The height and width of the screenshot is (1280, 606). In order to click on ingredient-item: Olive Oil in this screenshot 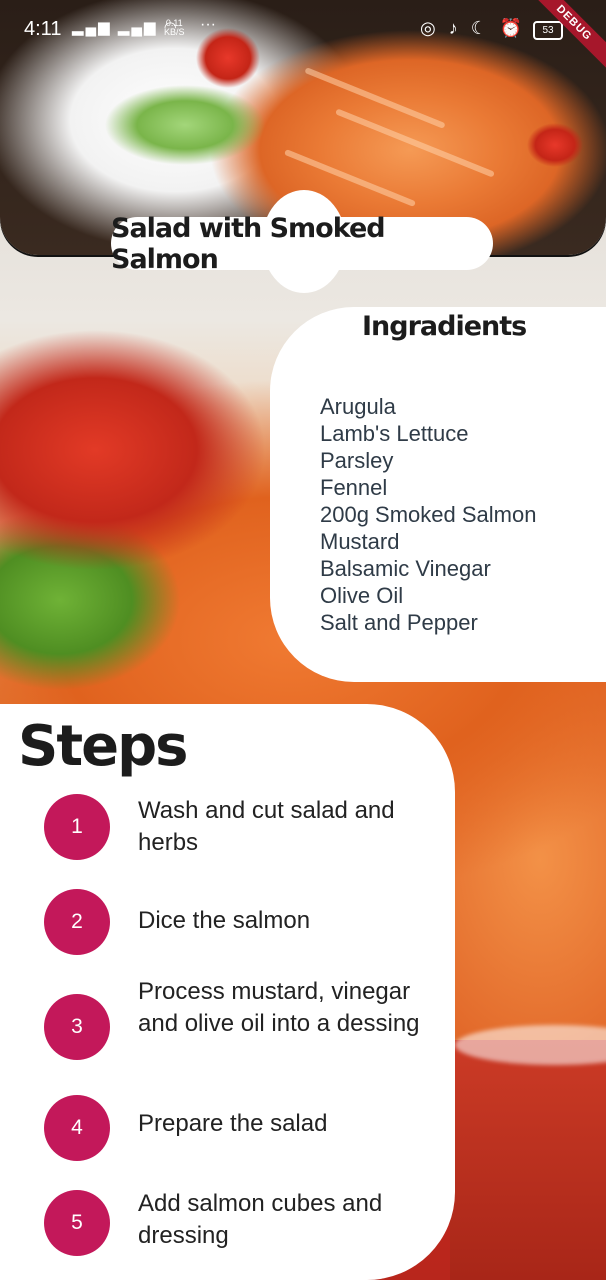, I will do `click(362, 595)`.